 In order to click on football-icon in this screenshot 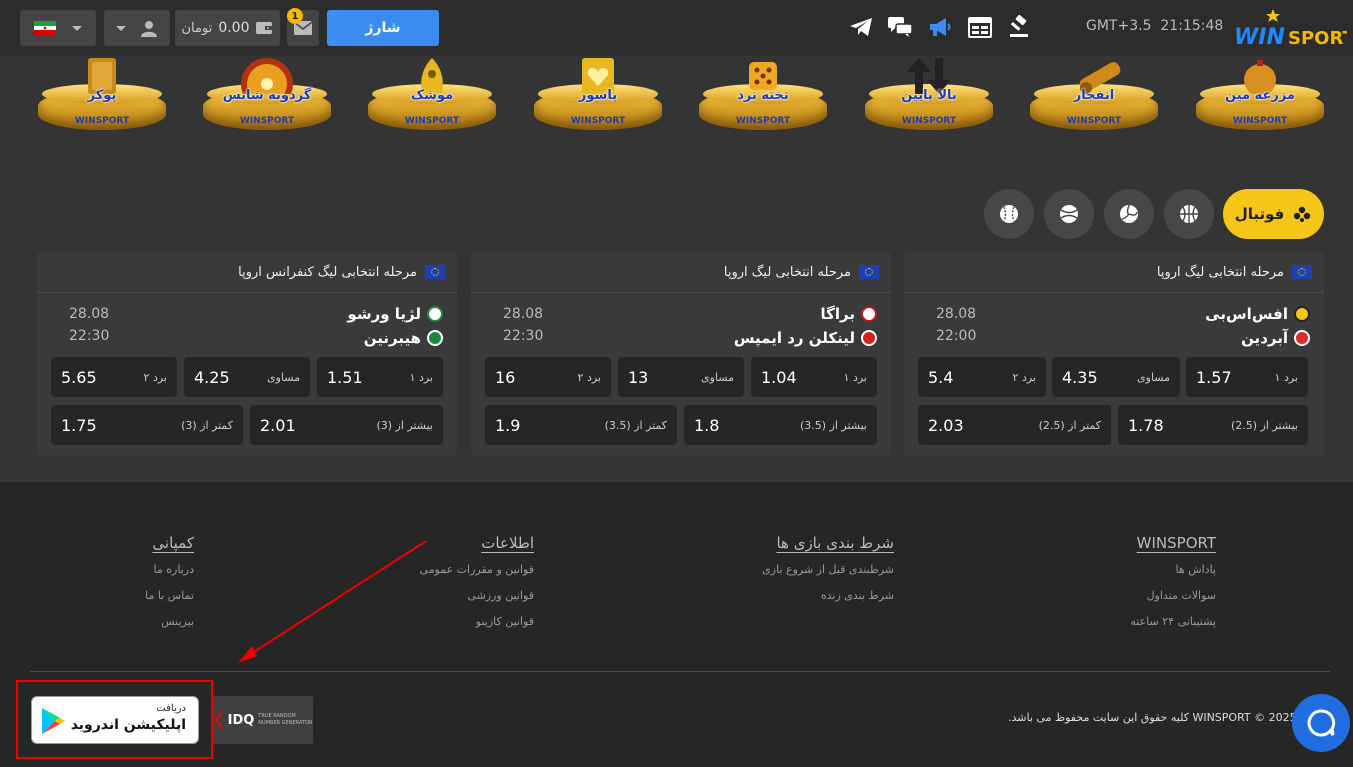, I will do `click(1302, 214)`.